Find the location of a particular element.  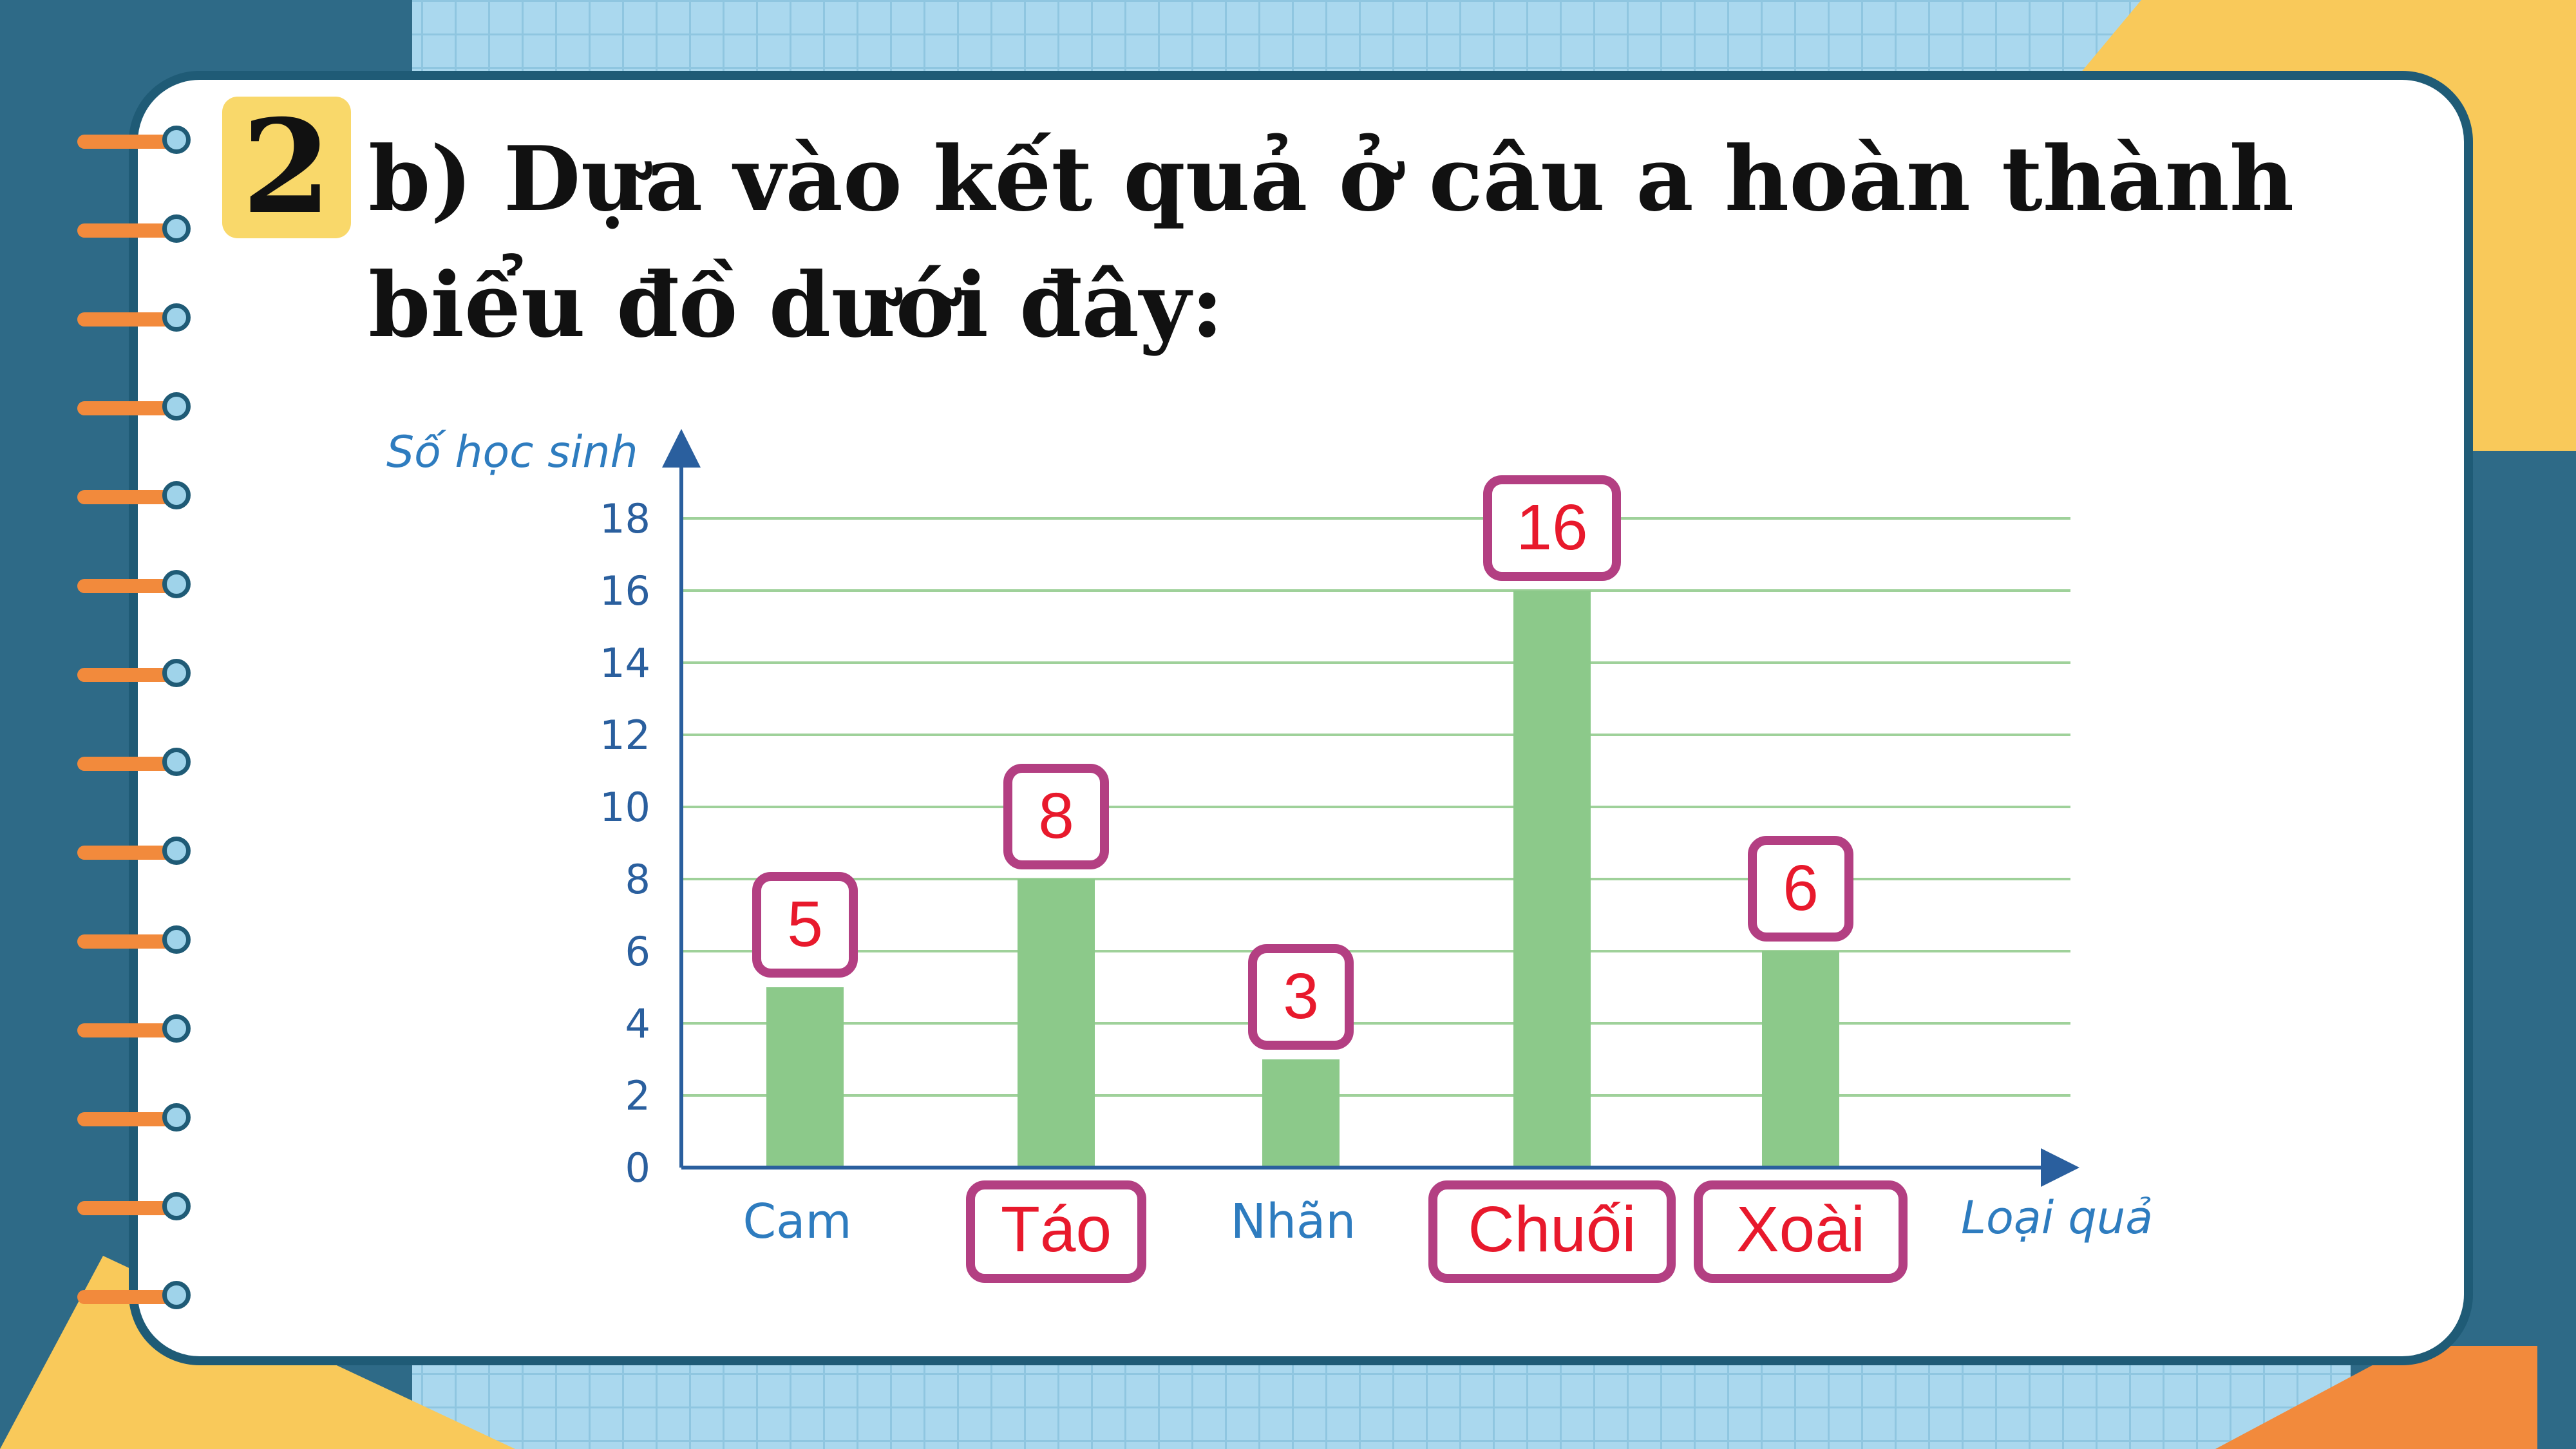

y-tick-label: 0 is located at coordinates (637, 1167).